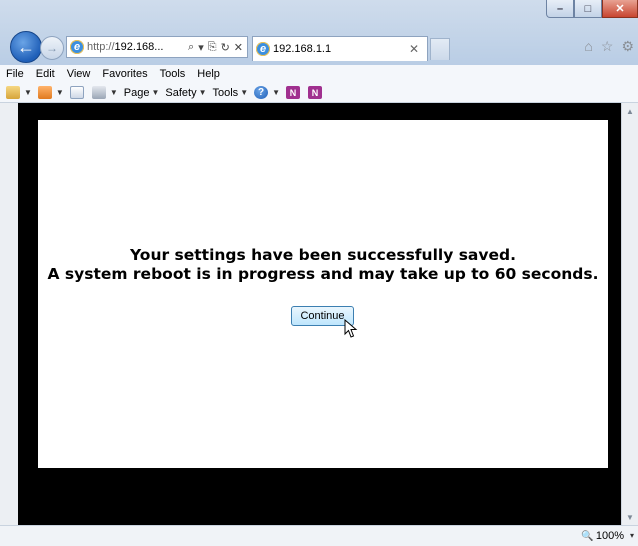 Image resolution: width=638 pixels, height=546 pixels. I want to click on toolbar-right: ⌂ ☆ ⚙, so click(609, 46).